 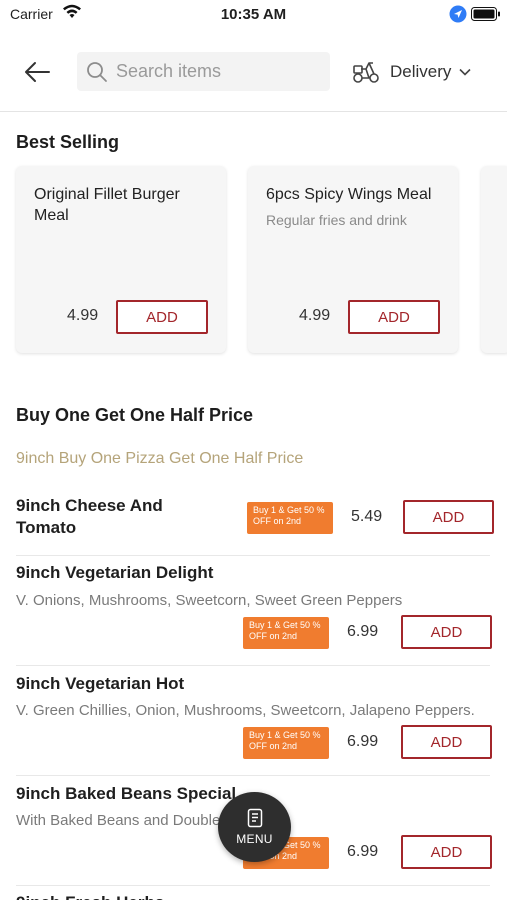 What do you see at coordinates (494, 259) in the screenshot?
I see `best-selling-card-peek` at bounding box center [494, 259].